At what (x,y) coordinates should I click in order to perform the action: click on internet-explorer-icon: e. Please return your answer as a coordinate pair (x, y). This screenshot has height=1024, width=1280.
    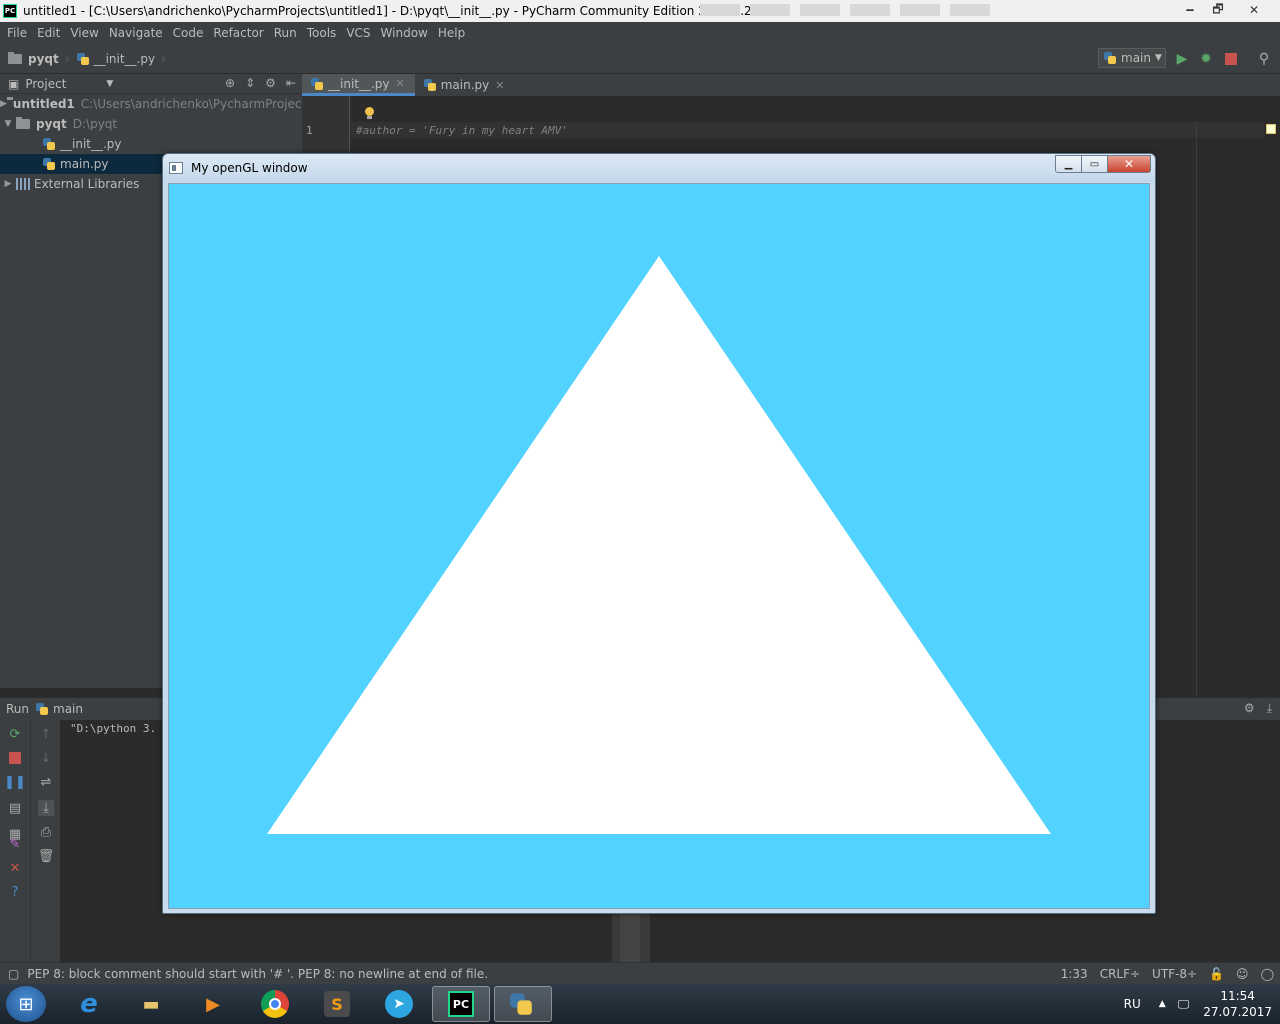
    Looking at the image, I should click on (89, 1004).